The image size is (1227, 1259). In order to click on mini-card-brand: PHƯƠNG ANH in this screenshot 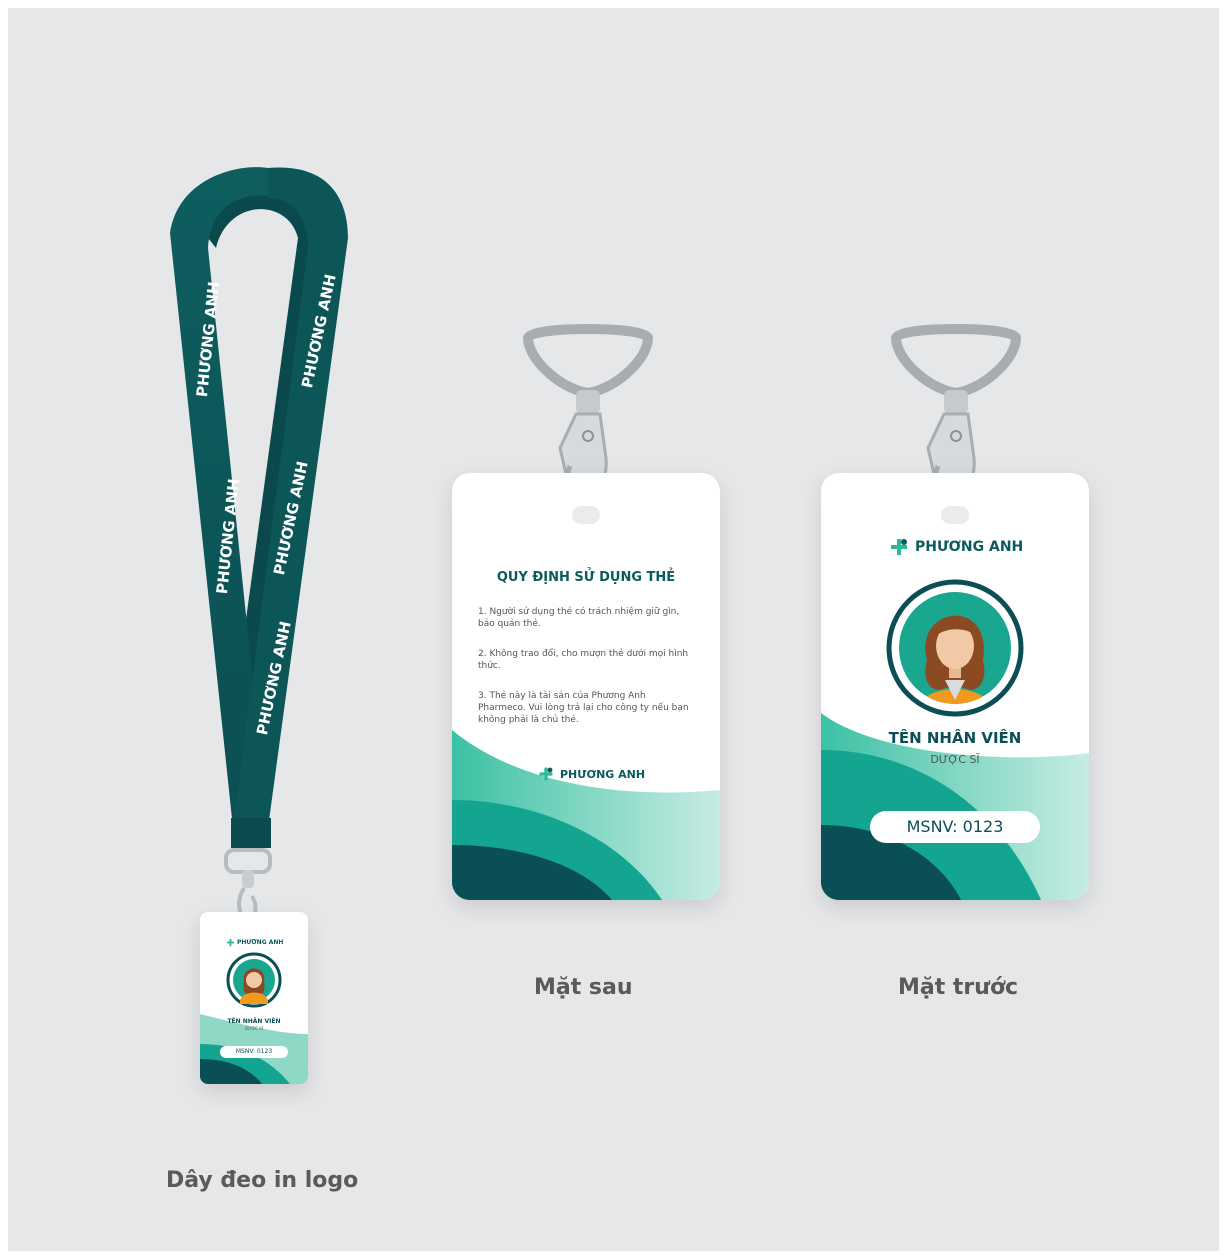, I will do `click(254, 942)`.